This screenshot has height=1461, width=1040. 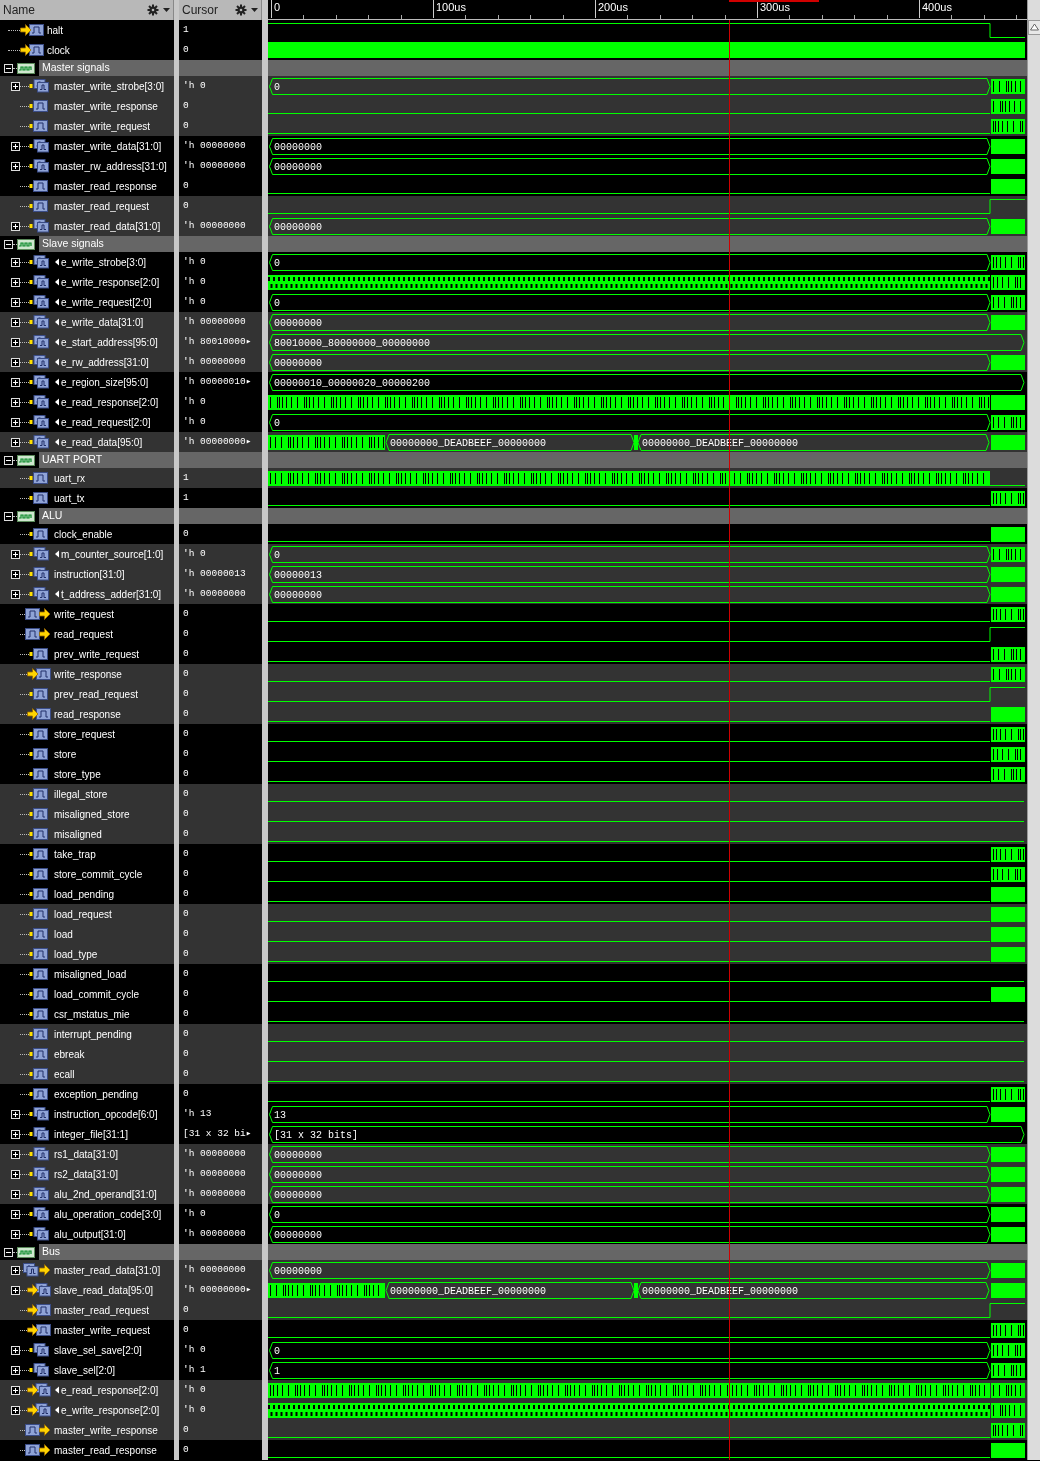 I want to click on group-name: Bus, so click(x=106, y=1252).